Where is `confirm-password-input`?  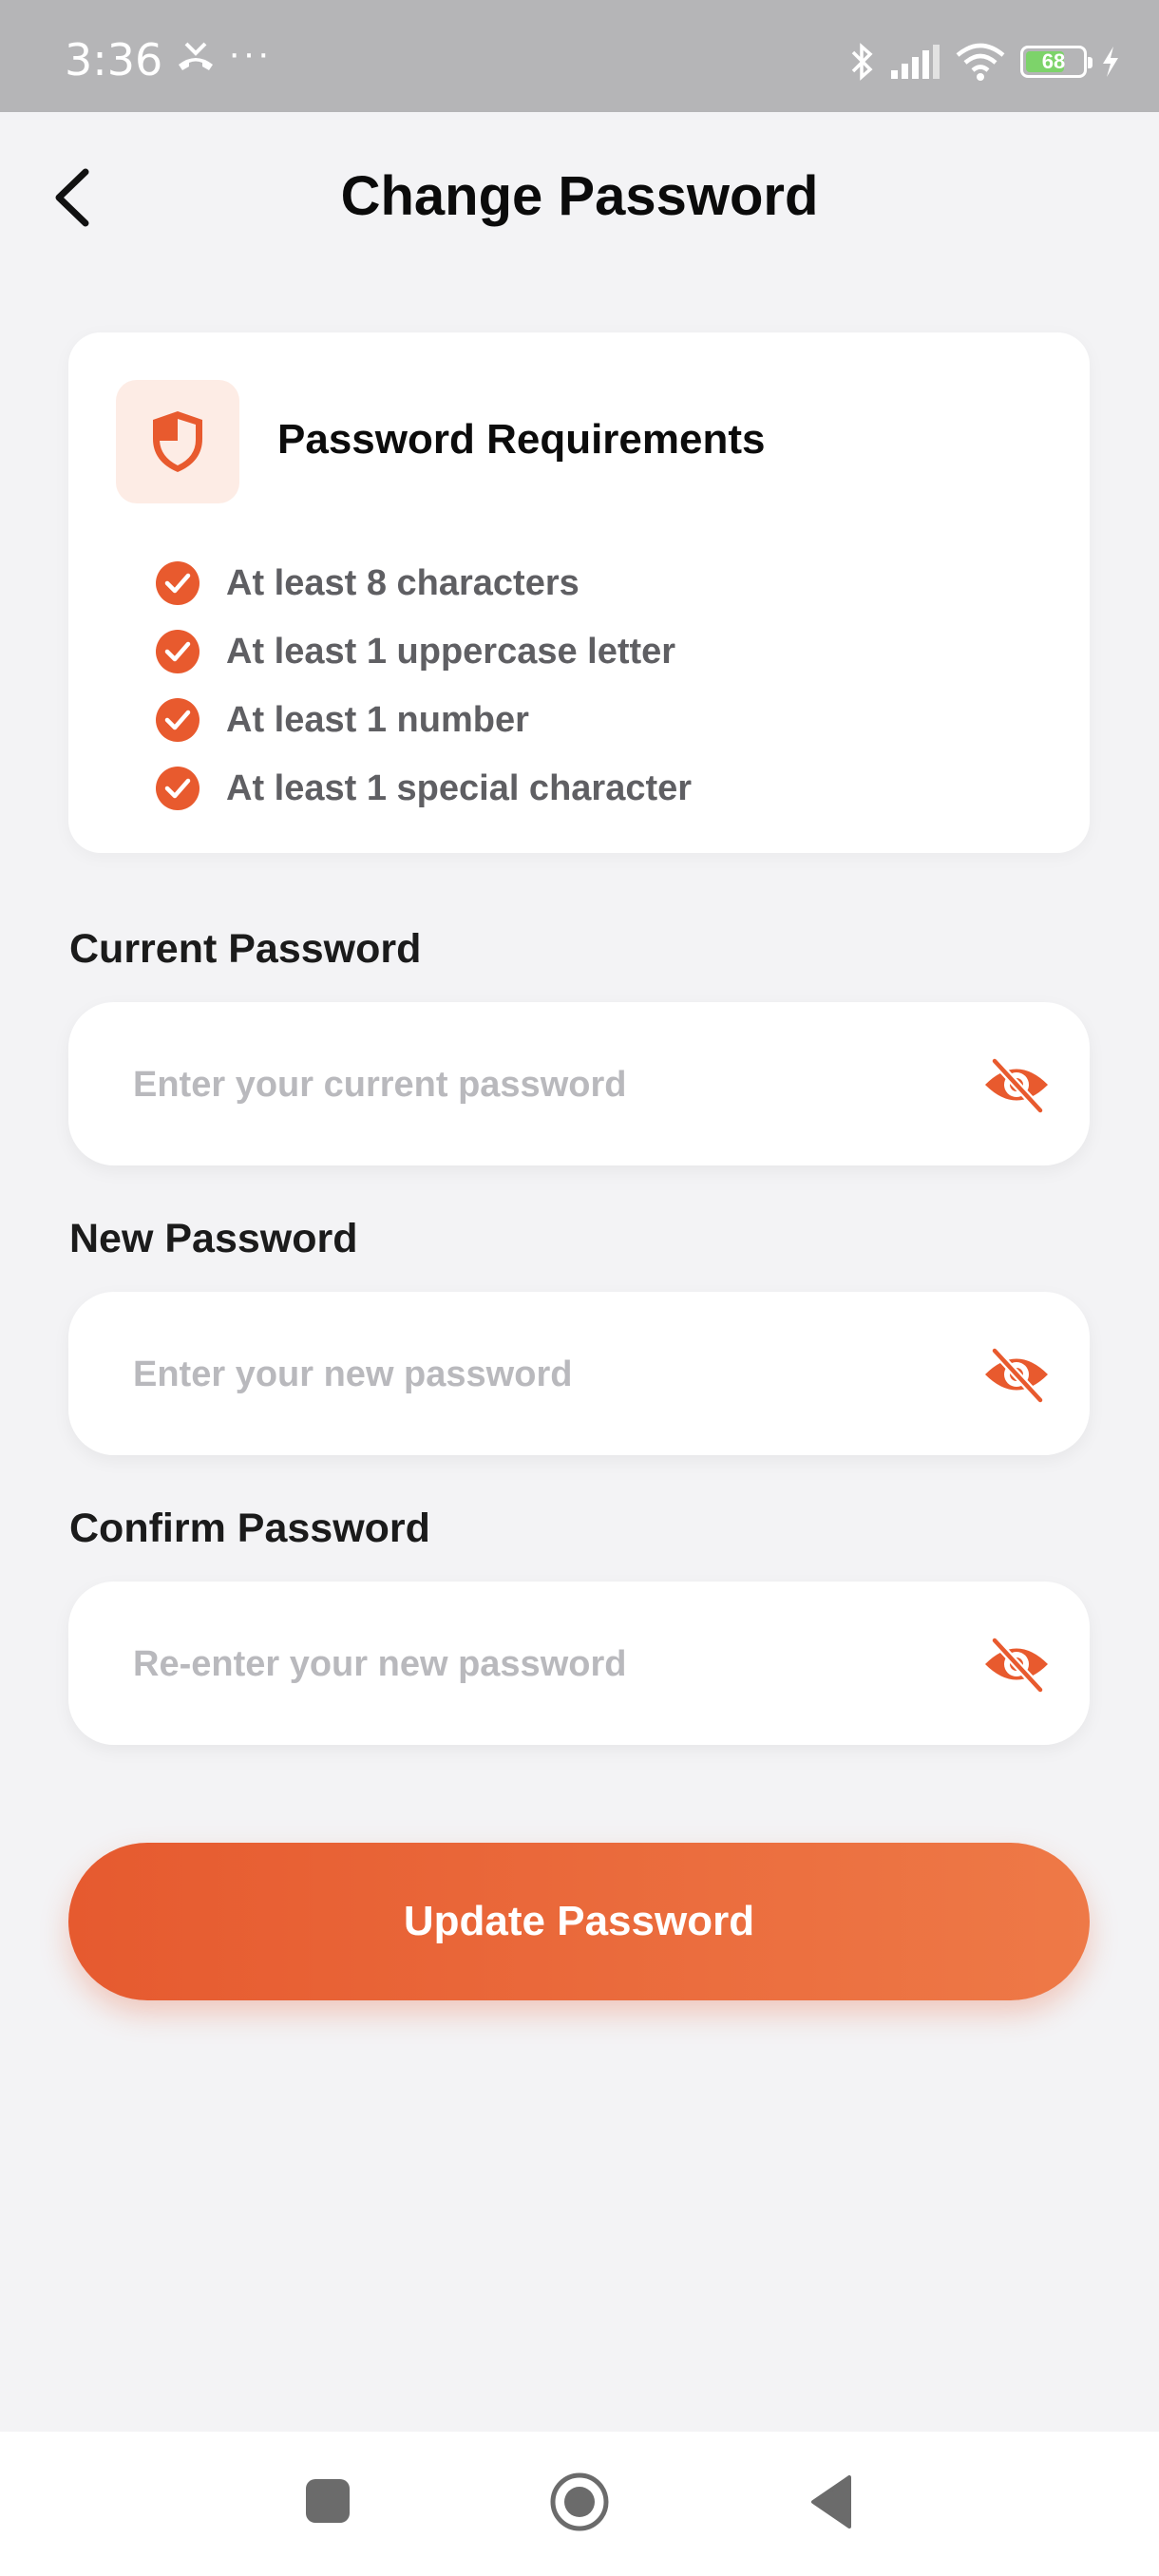 confirm-password-input is located at coordinates (551, 1664).